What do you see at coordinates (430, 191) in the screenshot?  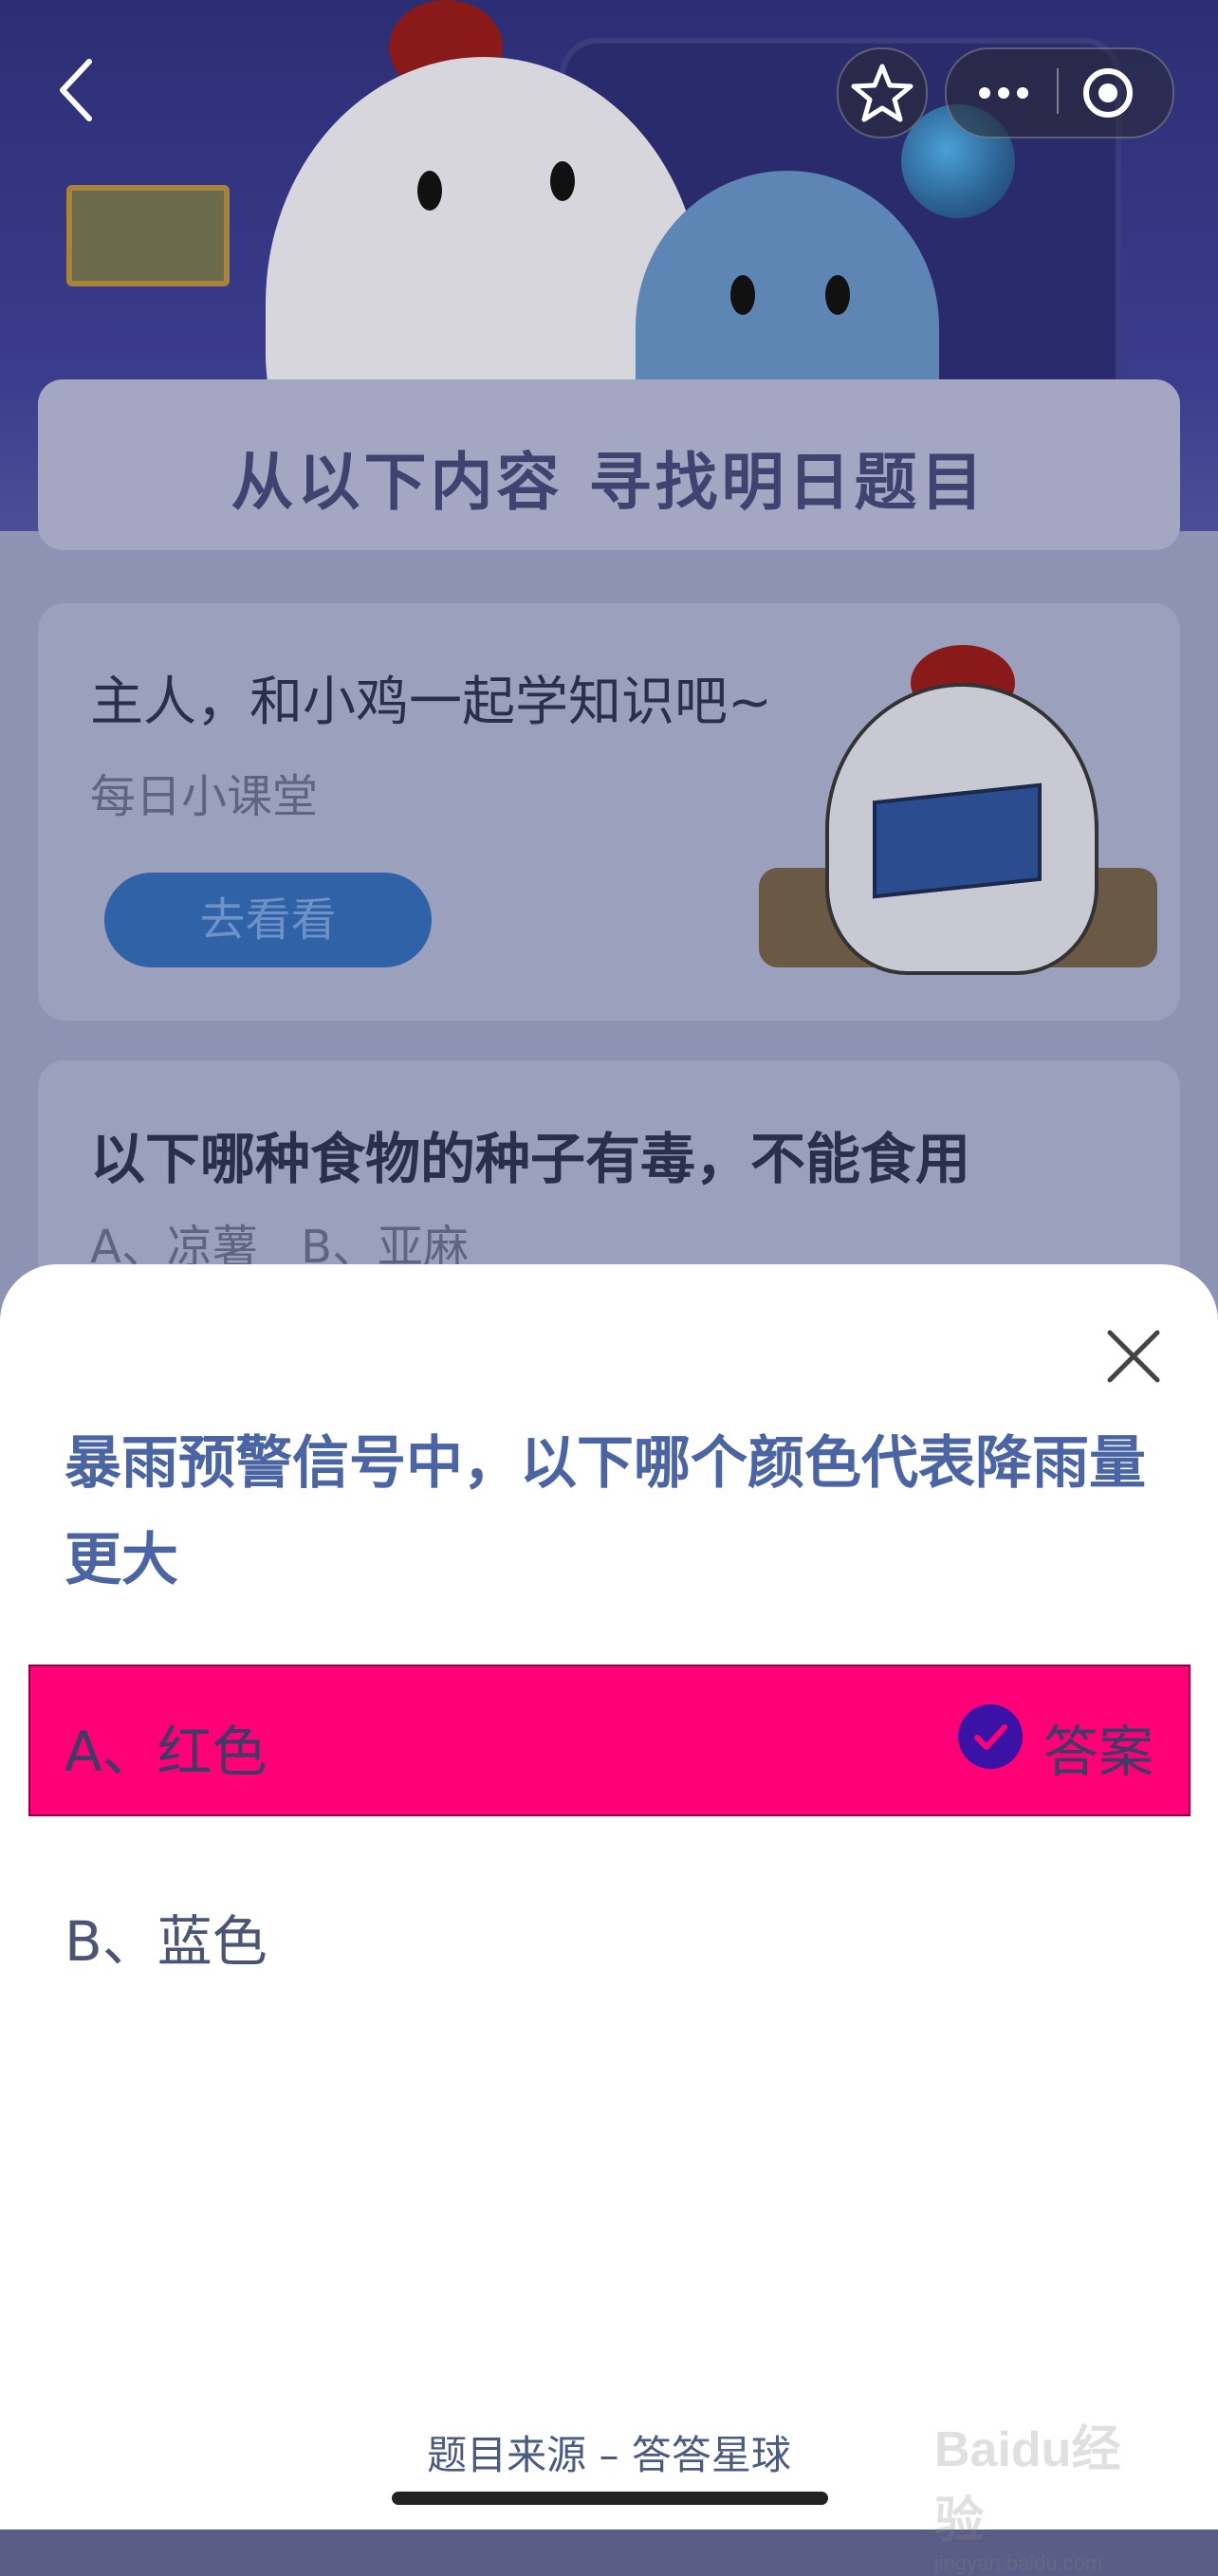 I see `chick-eye-left` at bounding box center [430, 191].